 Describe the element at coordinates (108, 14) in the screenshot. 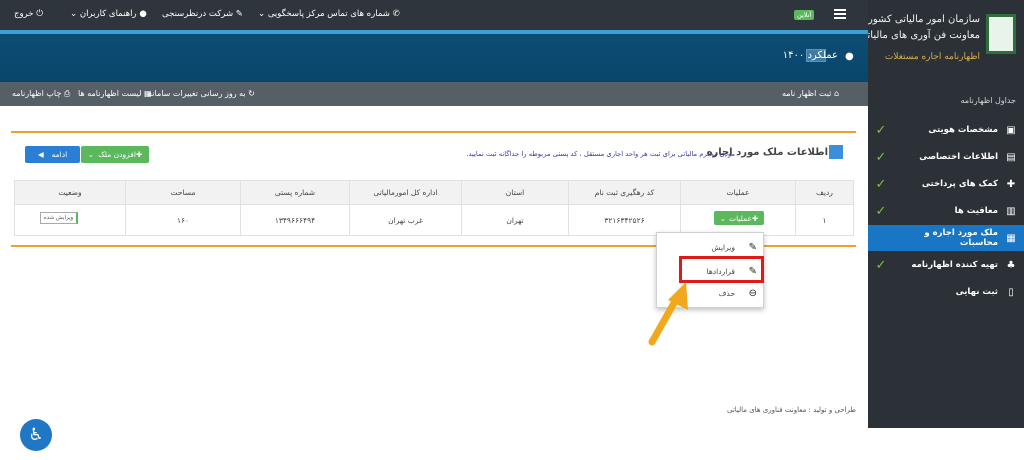

I see `user-guide-menu: ● راهنمای کاربران ⌄` at that location.